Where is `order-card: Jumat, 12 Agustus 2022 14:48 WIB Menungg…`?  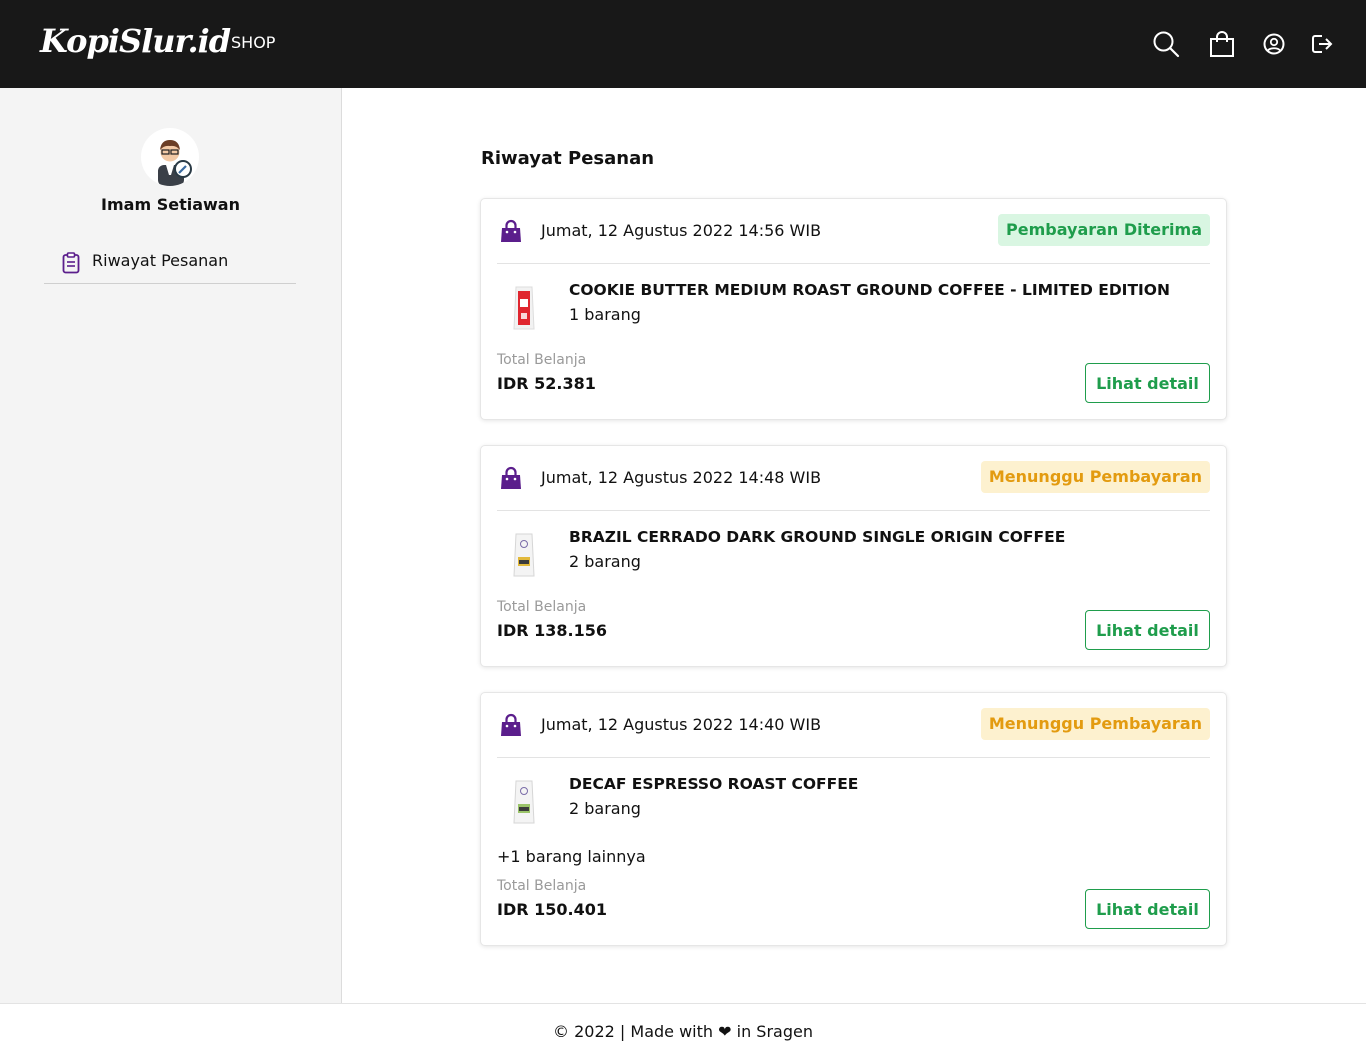 order-card: Jumat, 12 Agustus 2022 14:48 WIB Menungg… is located at coordinates (853, 556).